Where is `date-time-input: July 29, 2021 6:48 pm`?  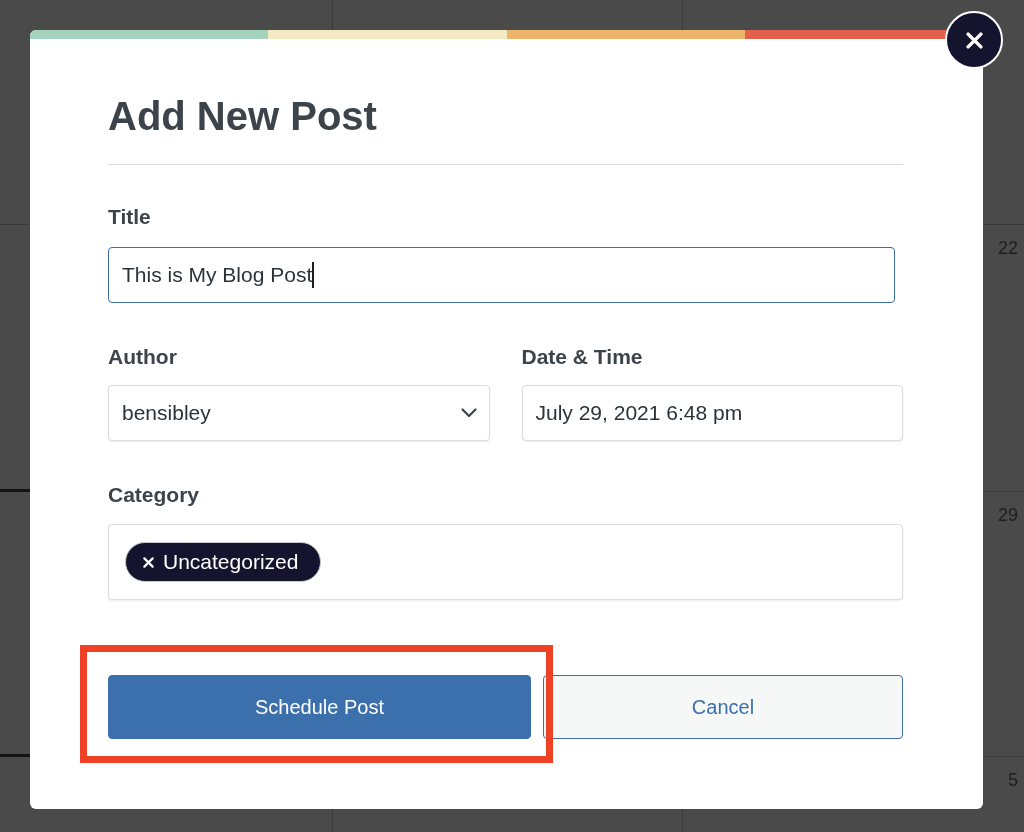 date-time-input: July 29, 2021 6:48 pm is located at coordinates (712, 413).